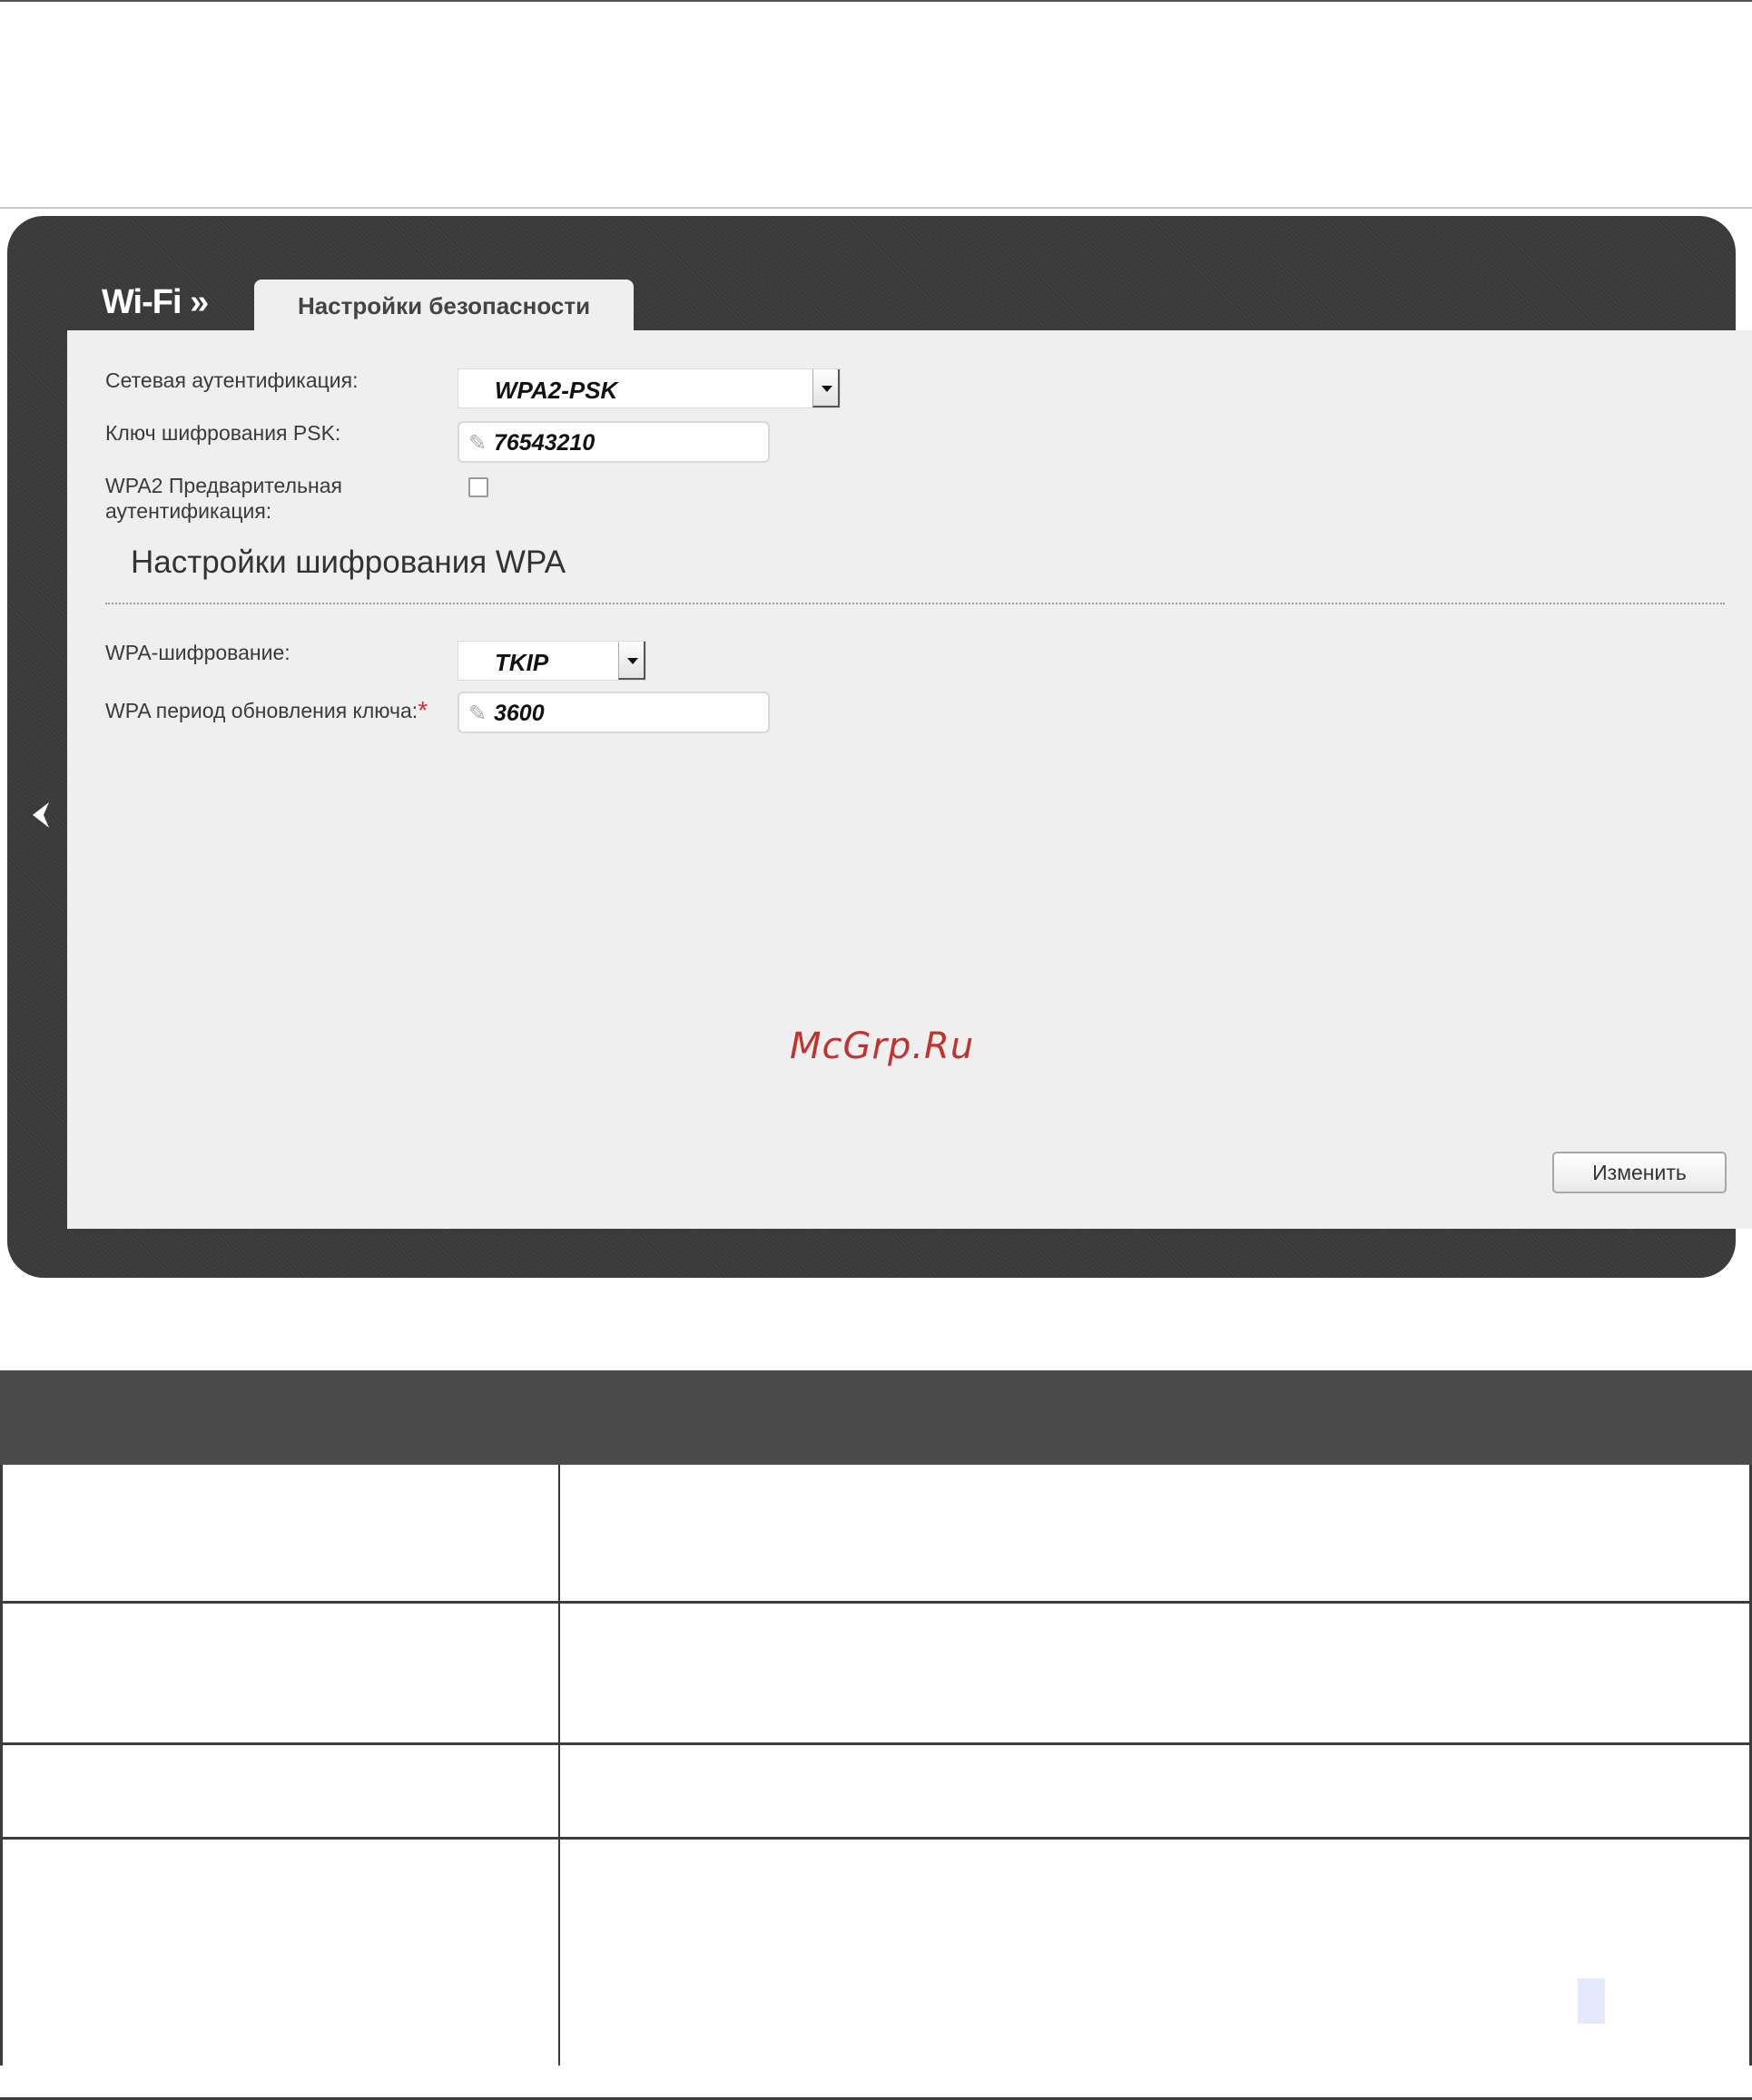 Image resolution: width=1752 pixels, height=2100 pixels. What do you see at coordinates (649, 388) in the screenshot?
I see `auth-select: WPA2-PSK` at bounding box center [649, 388].